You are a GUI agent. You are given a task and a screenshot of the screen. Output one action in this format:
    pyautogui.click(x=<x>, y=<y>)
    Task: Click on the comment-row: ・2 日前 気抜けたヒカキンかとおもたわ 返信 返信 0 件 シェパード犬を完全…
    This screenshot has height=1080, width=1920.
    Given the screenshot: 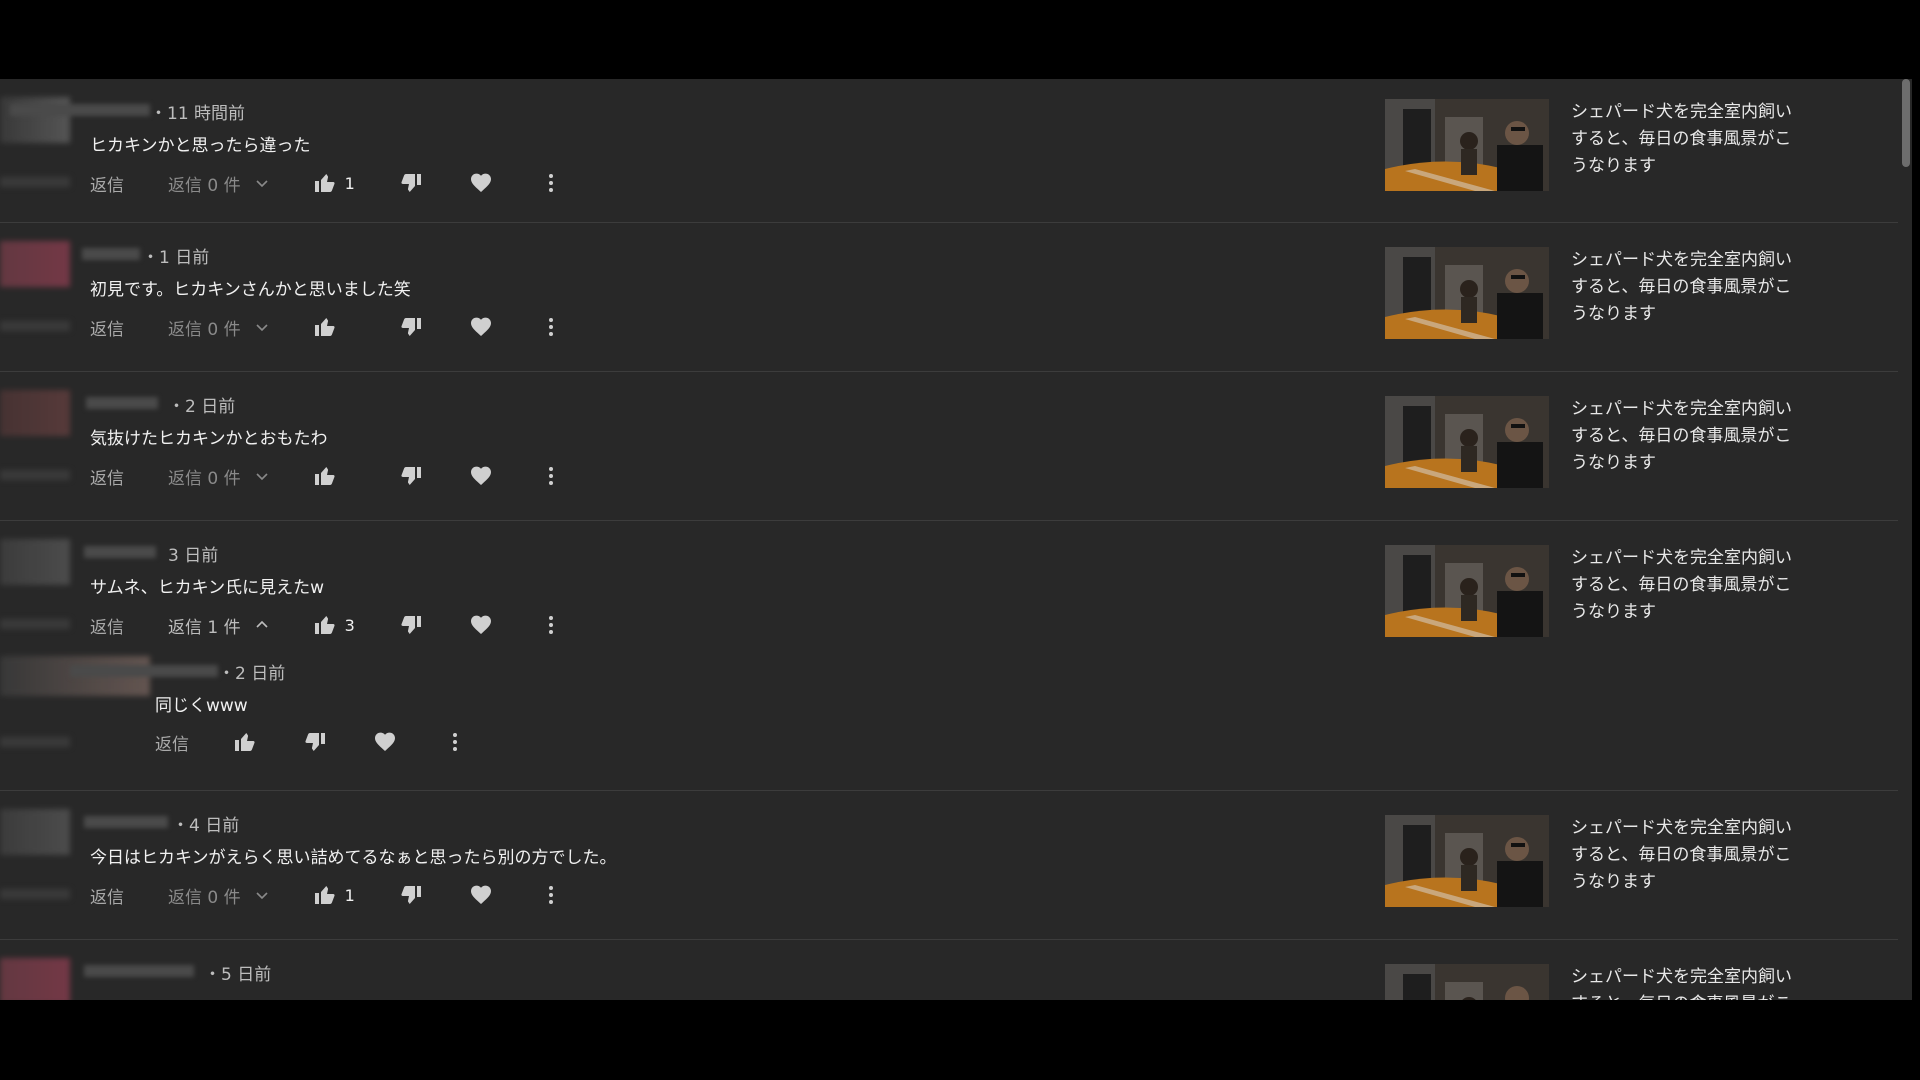 What is the action you would take?
    pyautogui.click(x=949, y=446)
    